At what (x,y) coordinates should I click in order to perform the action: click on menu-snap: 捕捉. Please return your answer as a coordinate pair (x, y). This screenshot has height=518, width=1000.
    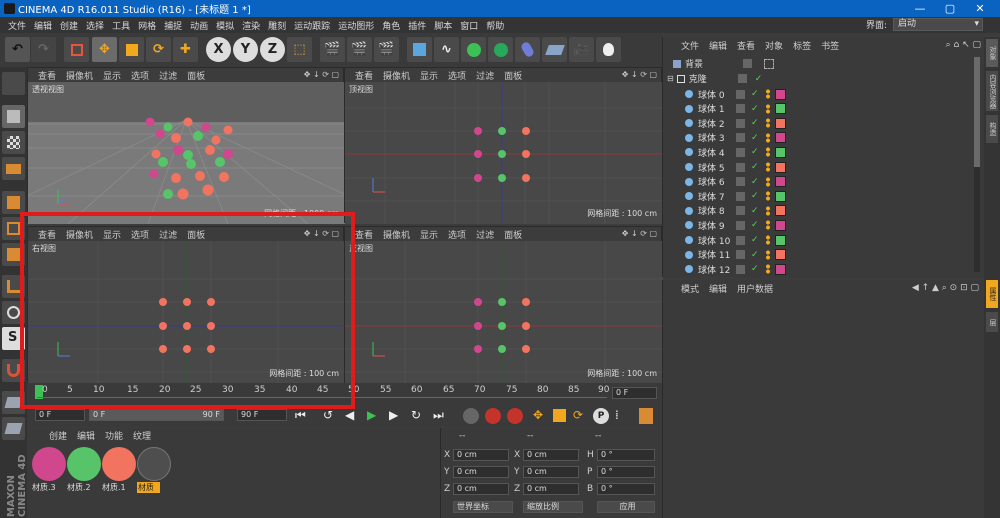
    Looking at the image, I should click on (173, 25).